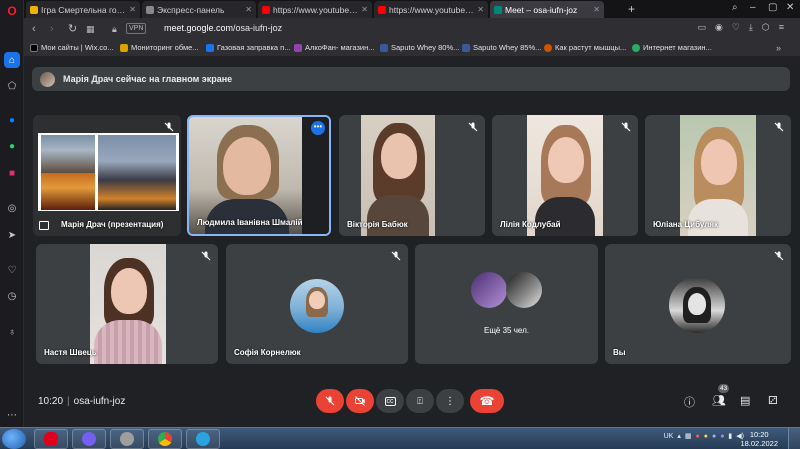 Image resolution: width=800 pixels, height=449 pixels. Describe the element at coordinates (89, 439) in the screenshot. I see `taskbar-viber` at that location.